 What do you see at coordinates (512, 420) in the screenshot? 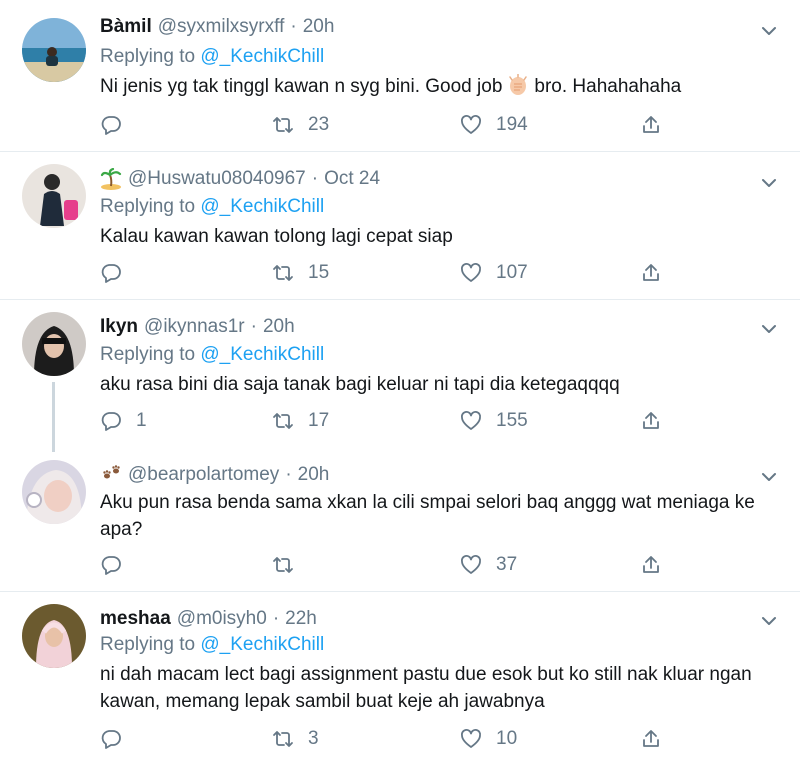
I see `like-count: 155` at bounding box center [512, 420].